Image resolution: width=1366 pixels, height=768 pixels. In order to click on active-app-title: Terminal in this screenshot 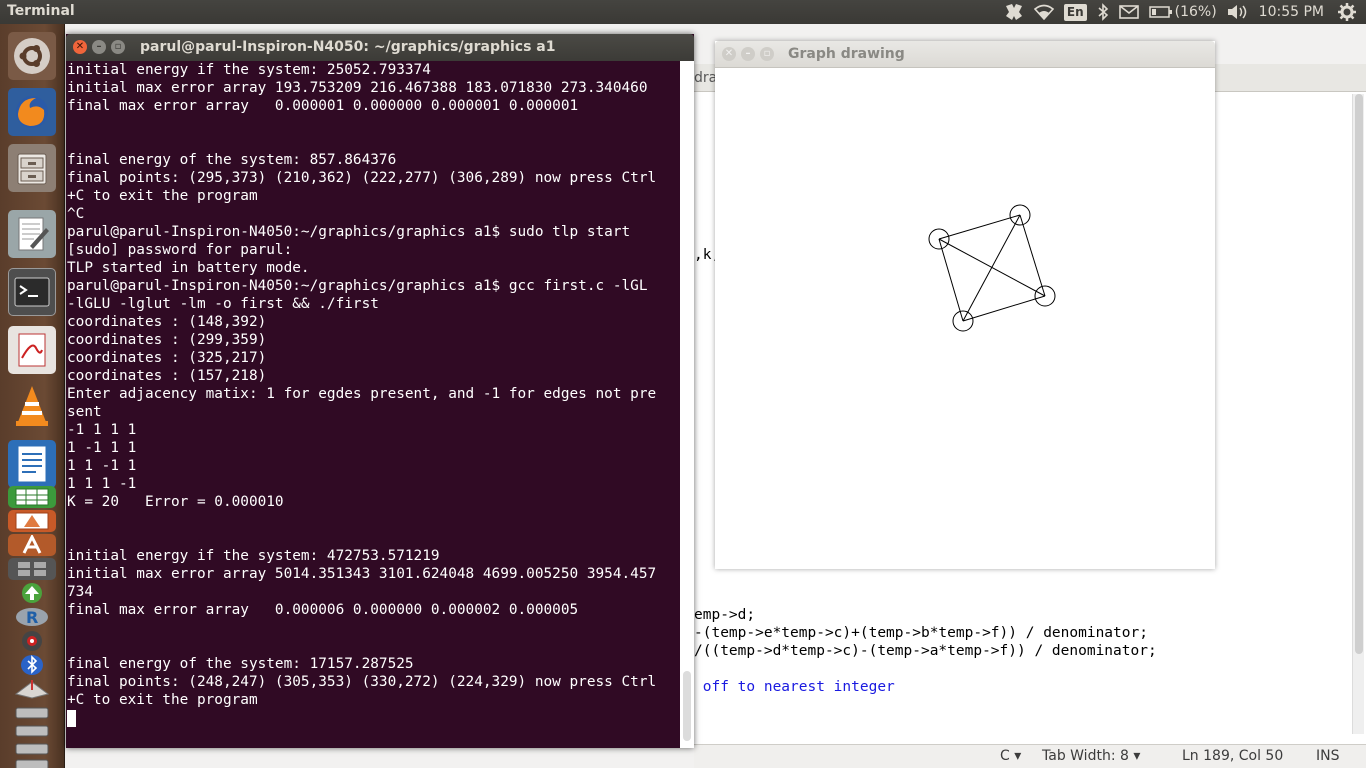, I will do `click(41, 11)`.